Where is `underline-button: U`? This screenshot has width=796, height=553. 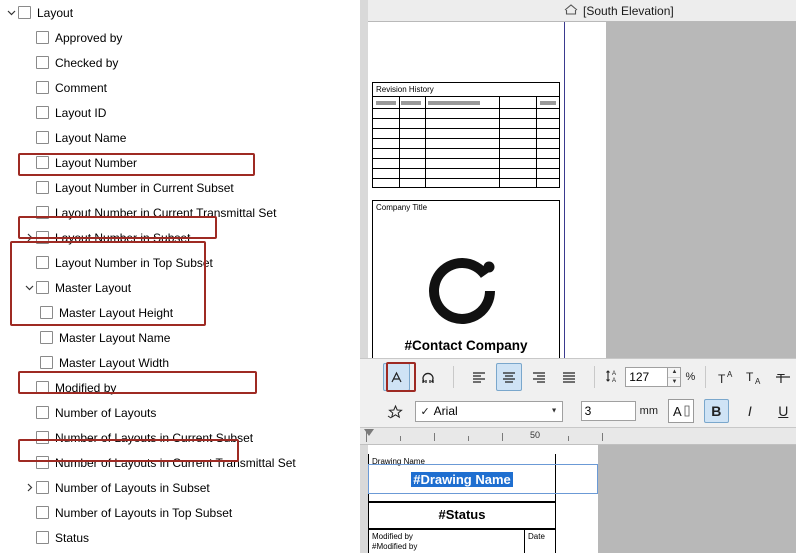 underline-button: U is located at coordinates (783, 411).